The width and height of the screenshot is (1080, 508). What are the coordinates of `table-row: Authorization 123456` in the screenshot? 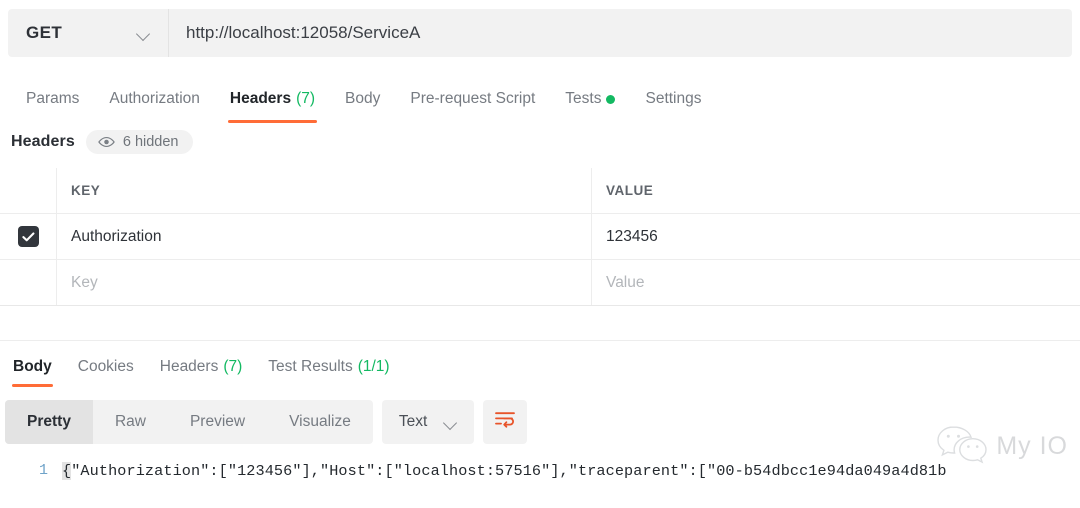 It's located at (540, 237).